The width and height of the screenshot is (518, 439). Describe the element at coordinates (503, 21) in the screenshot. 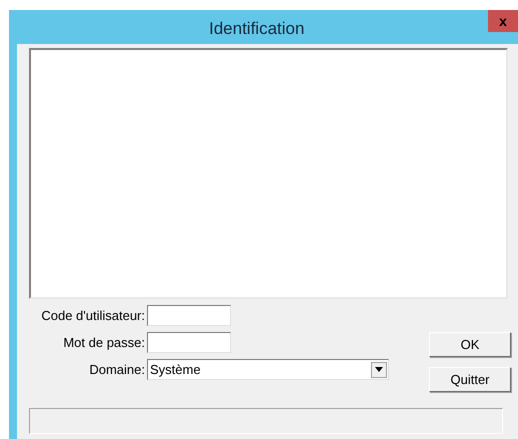

I see `close-button: x` at that location.